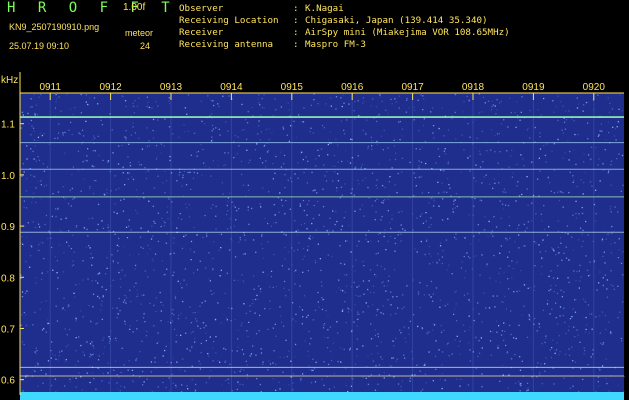 This screenshot has height=400, width=629. I want to click on y-tick-label: 1.0, so click(8, 176).